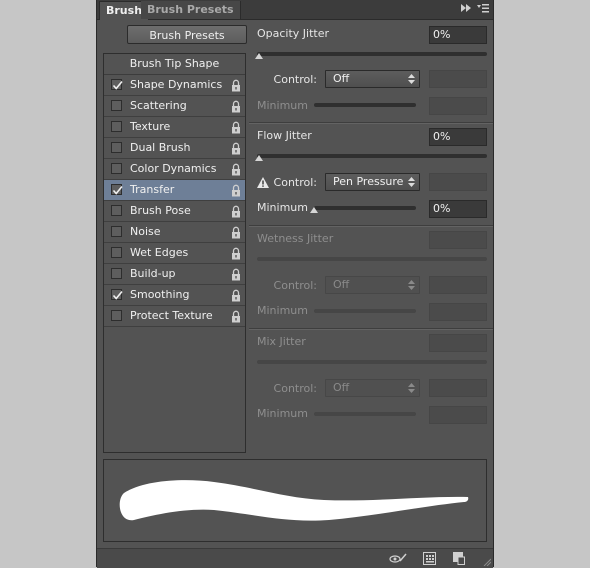 This screenshot has width=590, height=568. I want to click on mix-minimum-value, so click(458, 415).